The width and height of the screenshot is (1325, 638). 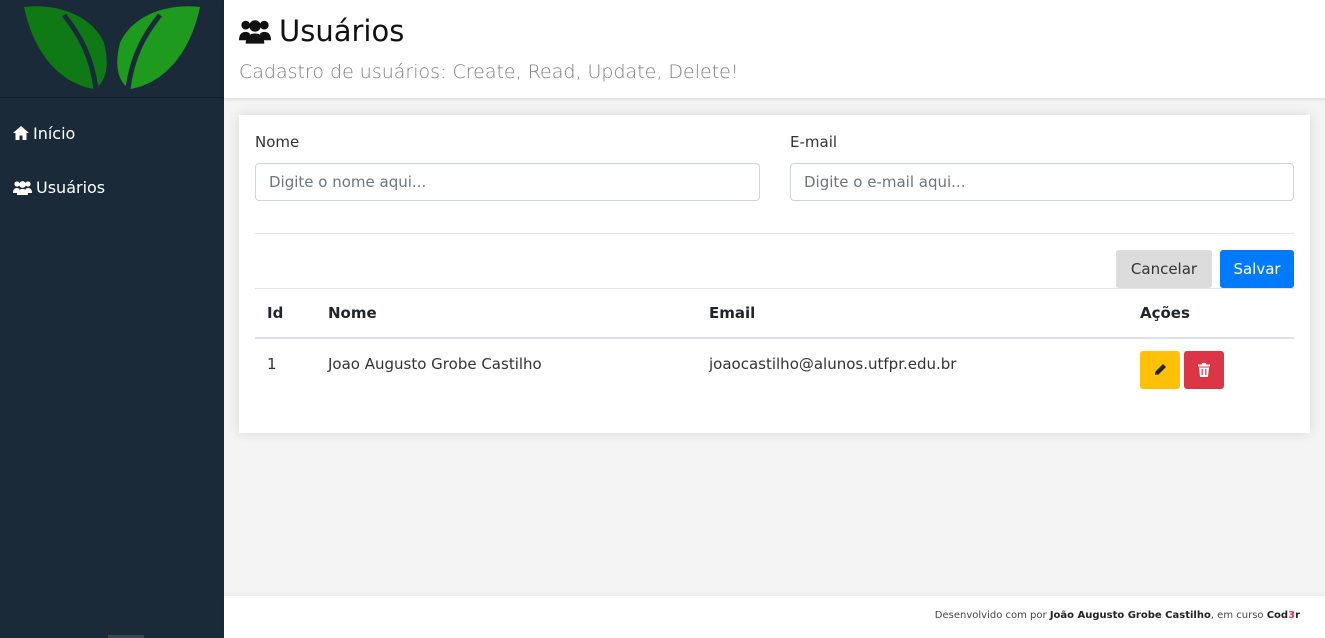 I want to click on page-title: Usuários, so click(x=321, y=31).